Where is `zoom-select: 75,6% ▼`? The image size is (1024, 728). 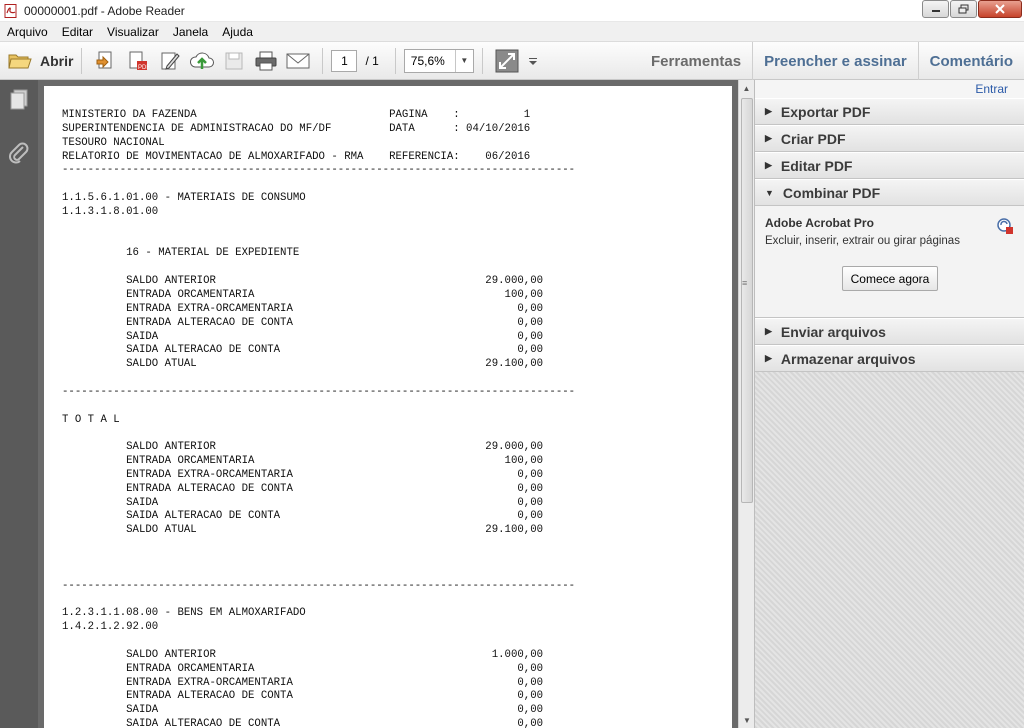
zoom-select: 75,6% ▼ is located at coordinates (438, 60).